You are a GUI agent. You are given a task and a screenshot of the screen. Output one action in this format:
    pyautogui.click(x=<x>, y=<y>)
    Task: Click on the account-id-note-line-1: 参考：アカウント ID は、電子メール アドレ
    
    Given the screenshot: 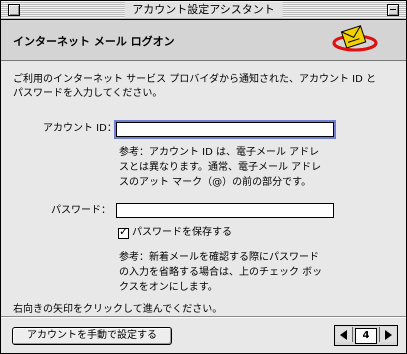 What is the action you would take?
    pyautogui.click(x=219, y=152)
    